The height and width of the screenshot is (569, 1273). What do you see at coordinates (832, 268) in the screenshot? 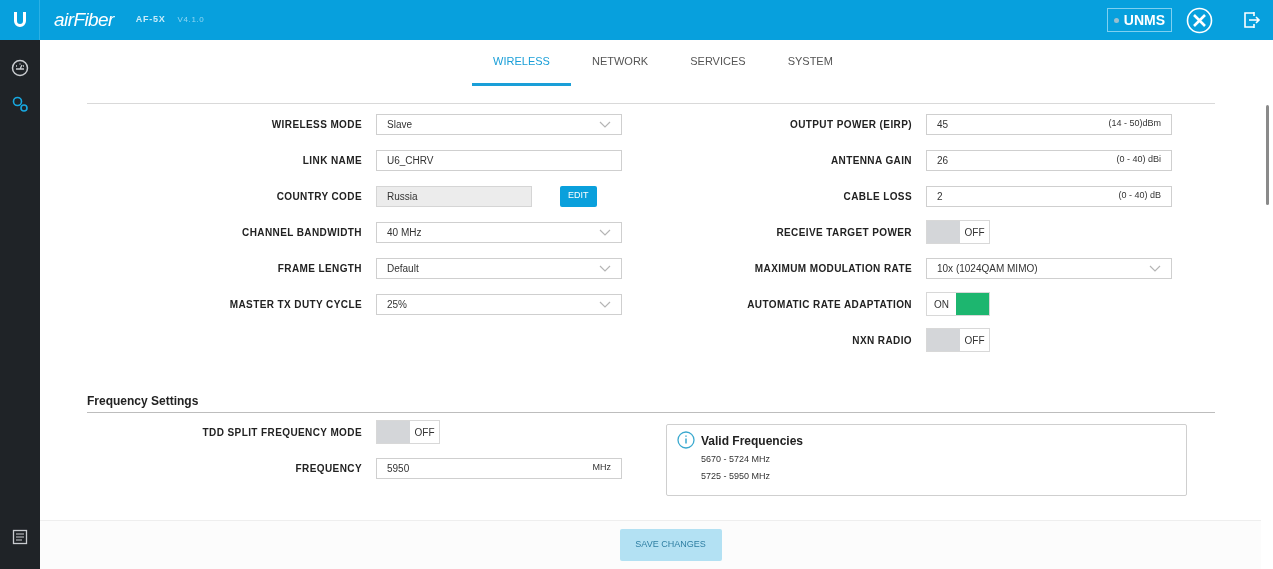
I see `field-label: MAXIMUM MODULATION RATE` at bounding box center [832, 268].